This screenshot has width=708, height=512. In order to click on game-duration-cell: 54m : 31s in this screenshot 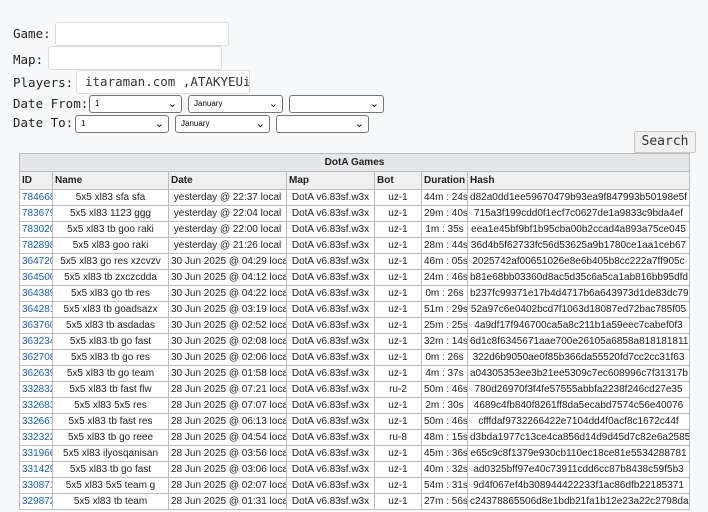, I will do `click(444, 485)`.